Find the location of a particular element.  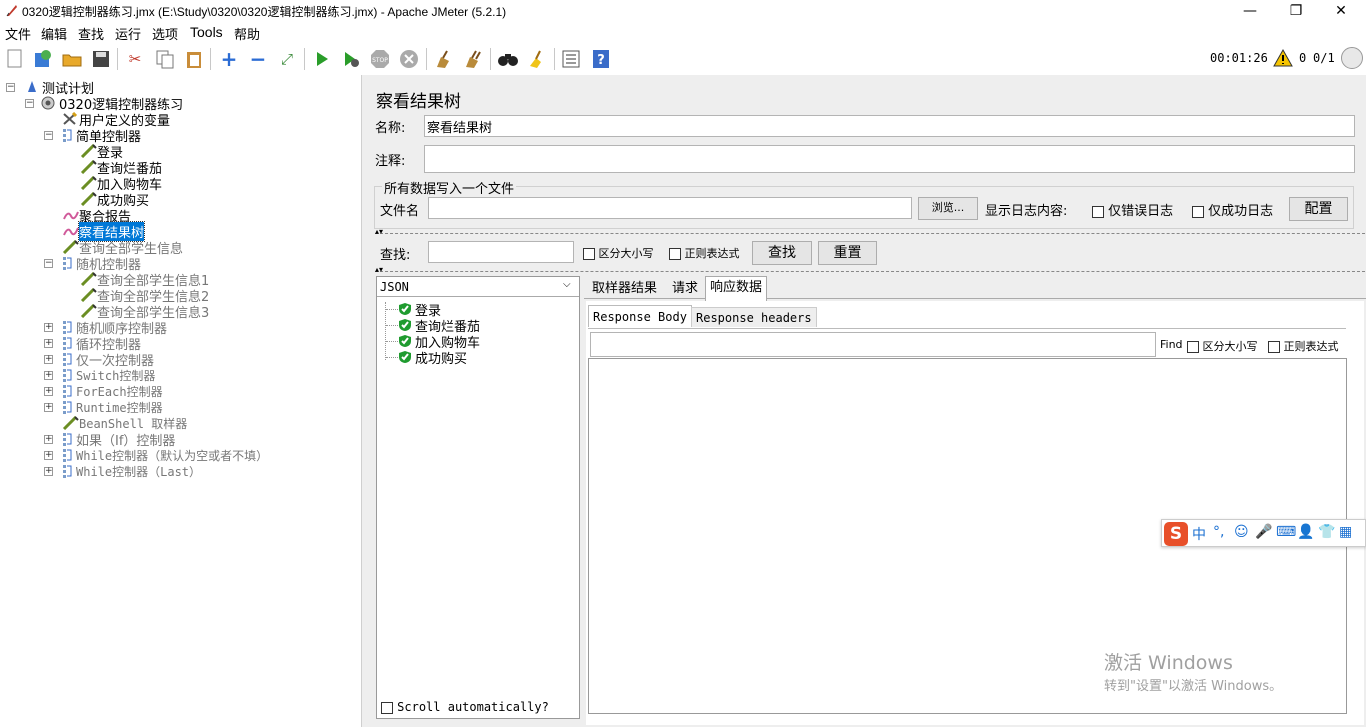

shutdown-icon is located at coordinates (409, 59).